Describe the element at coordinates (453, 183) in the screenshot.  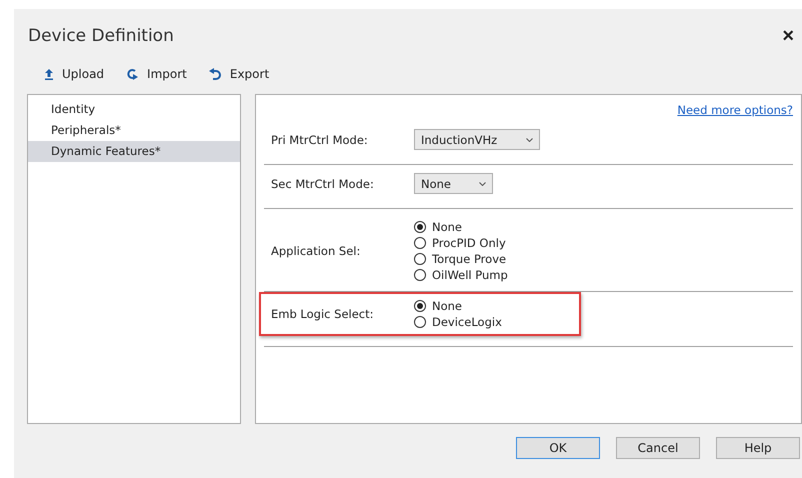
I see `dropdown: None` at that location.